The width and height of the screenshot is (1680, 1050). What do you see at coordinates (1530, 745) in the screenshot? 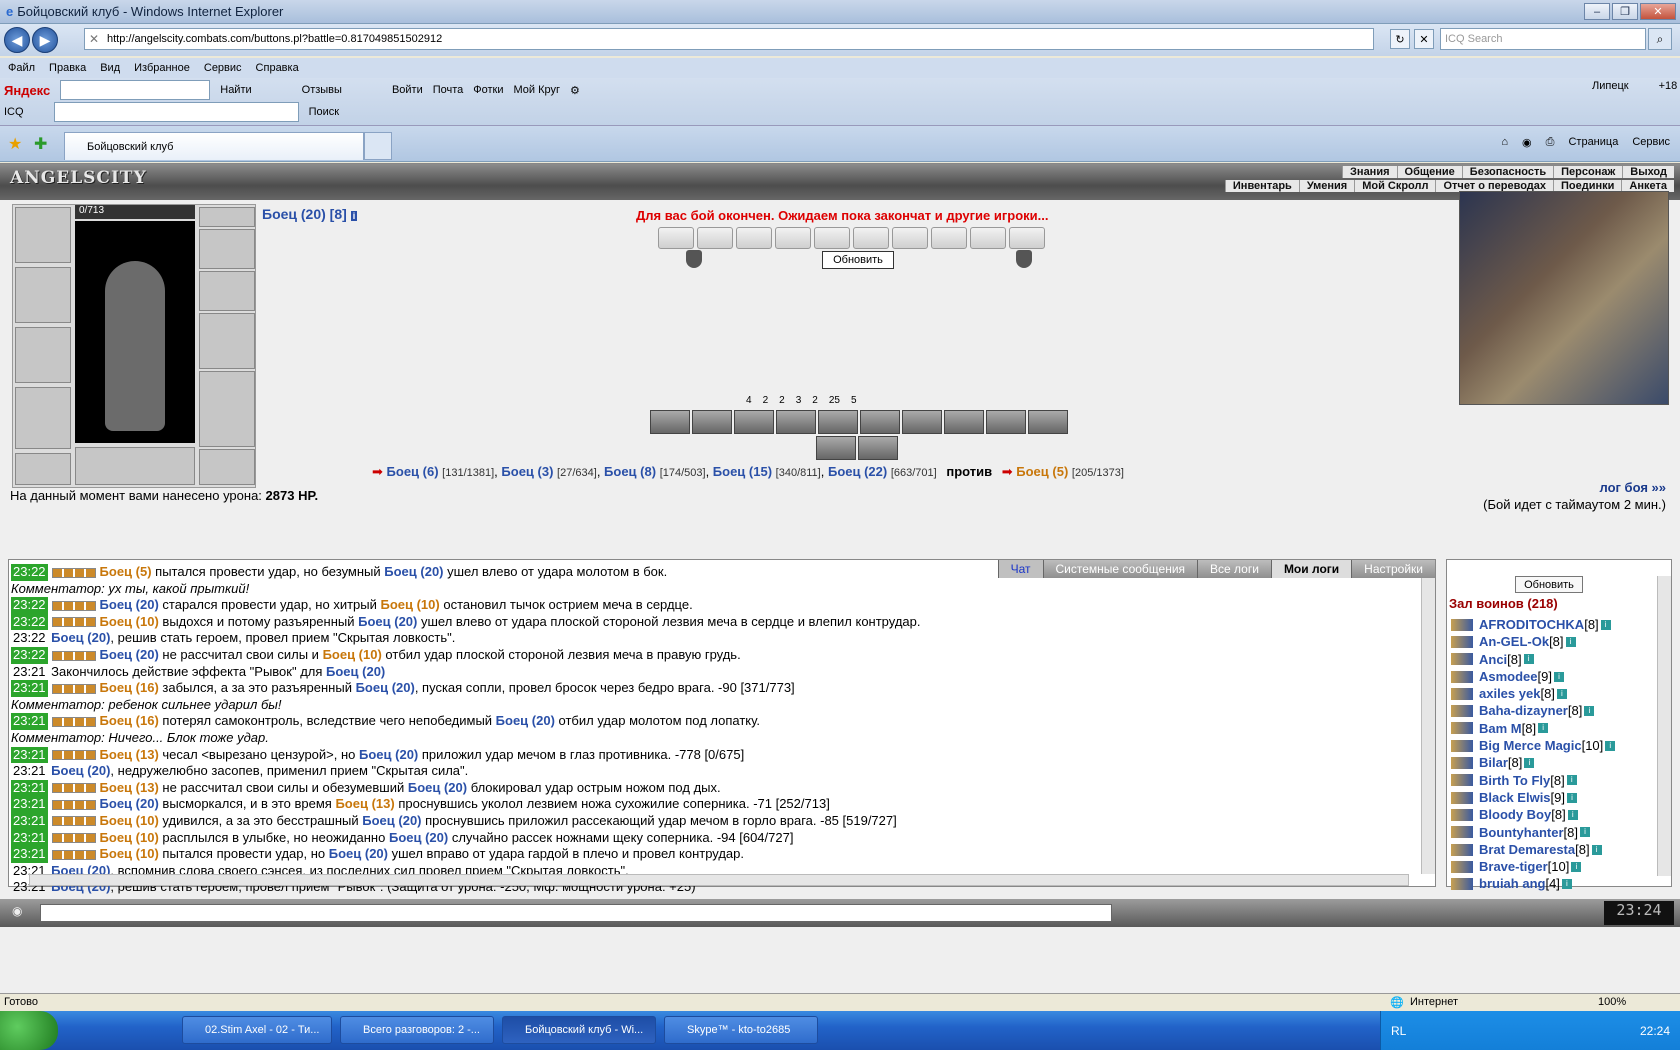
I see `user-name: Big Merce Magic` at bounding box center [1530, 745].